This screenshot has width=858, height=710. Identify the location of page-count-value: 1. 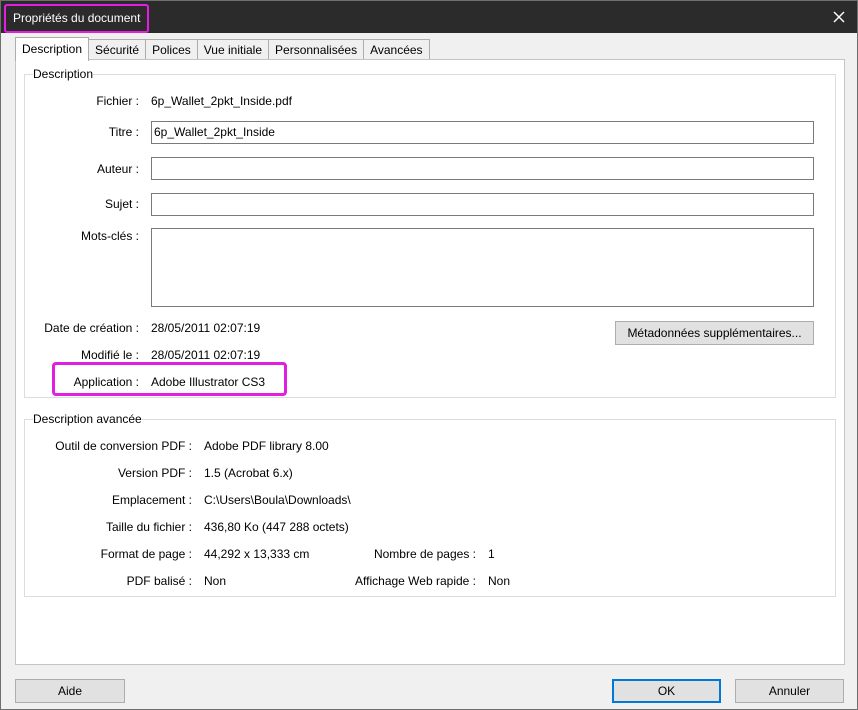
(491, 554).